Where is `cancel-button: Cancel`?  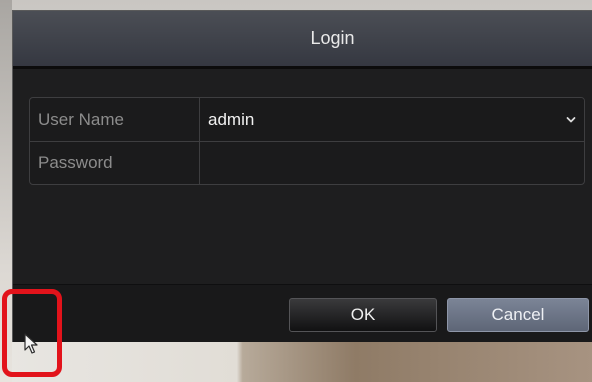
cancel-button: Cancel is located at coordinates (518, 315).